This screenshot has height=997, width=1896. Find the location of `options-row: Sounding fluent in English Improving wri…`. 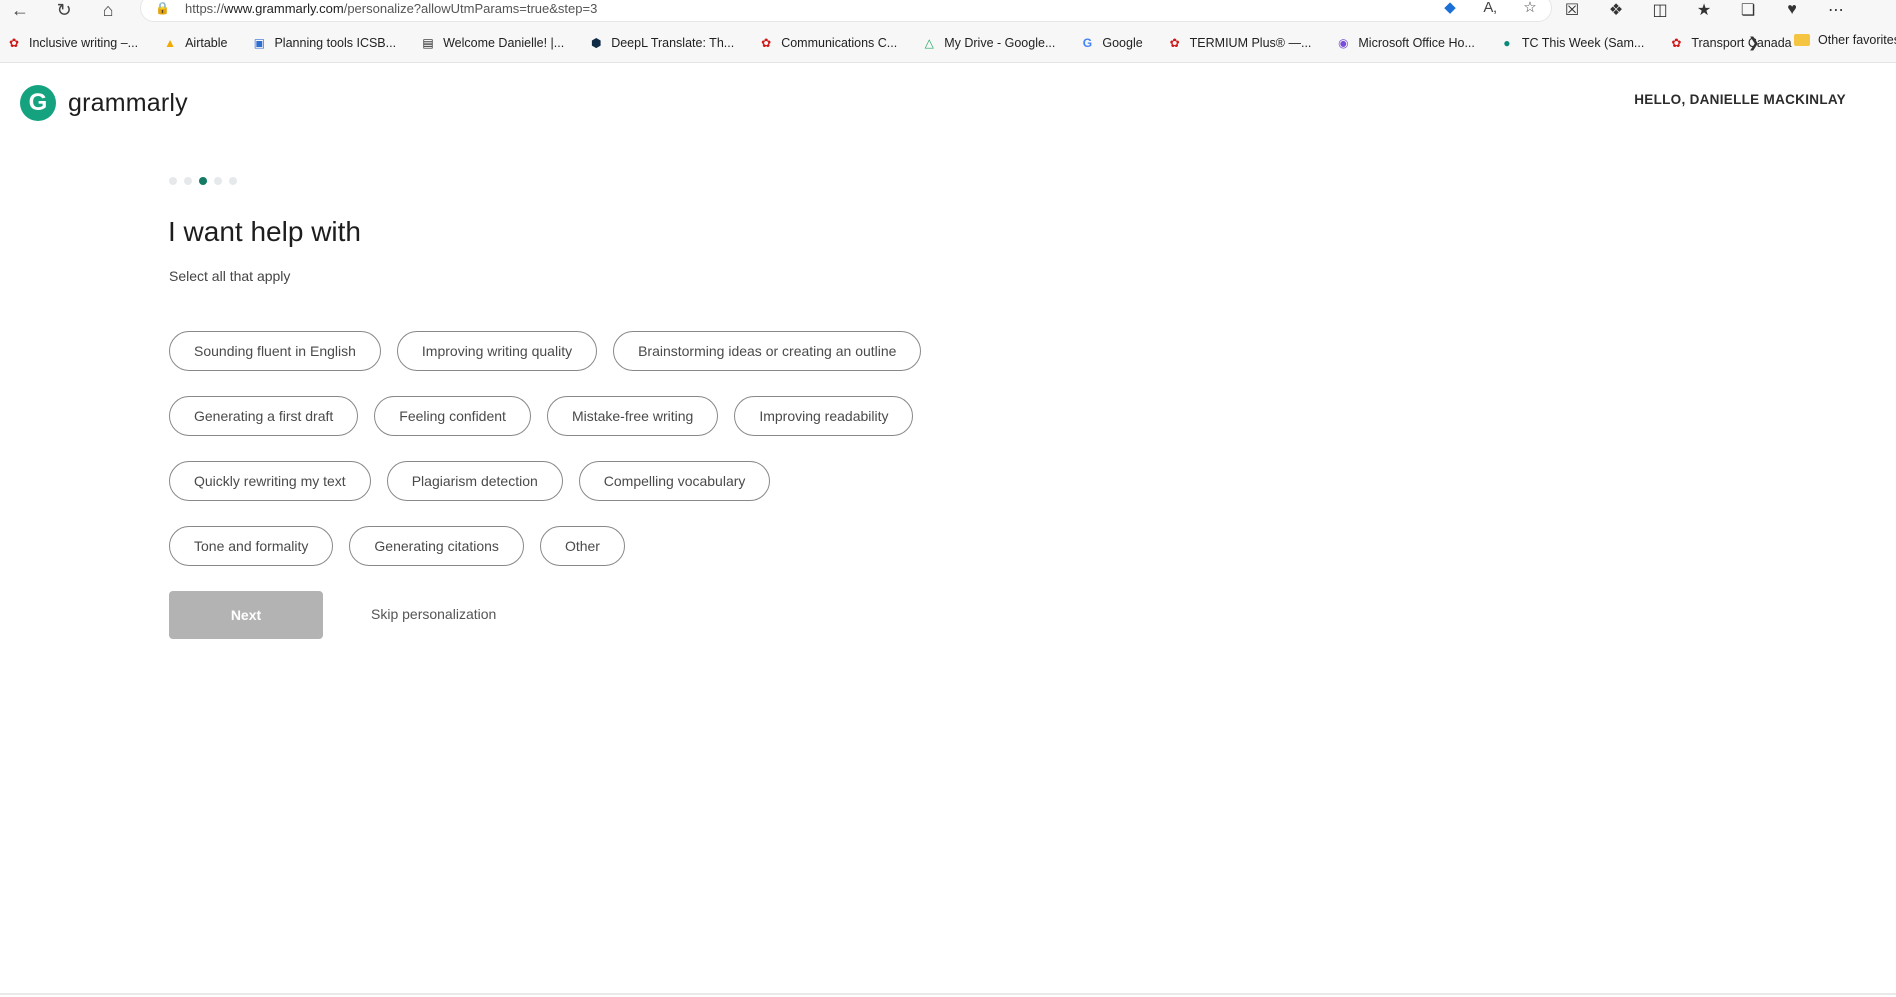

options-row: Sounding fluent in English Improving wri… is located at coordinates (569, 351).